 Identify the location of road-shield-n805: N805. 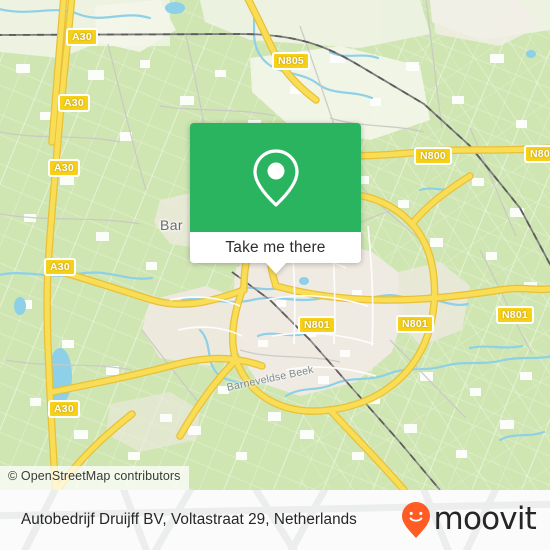
(291, 61).